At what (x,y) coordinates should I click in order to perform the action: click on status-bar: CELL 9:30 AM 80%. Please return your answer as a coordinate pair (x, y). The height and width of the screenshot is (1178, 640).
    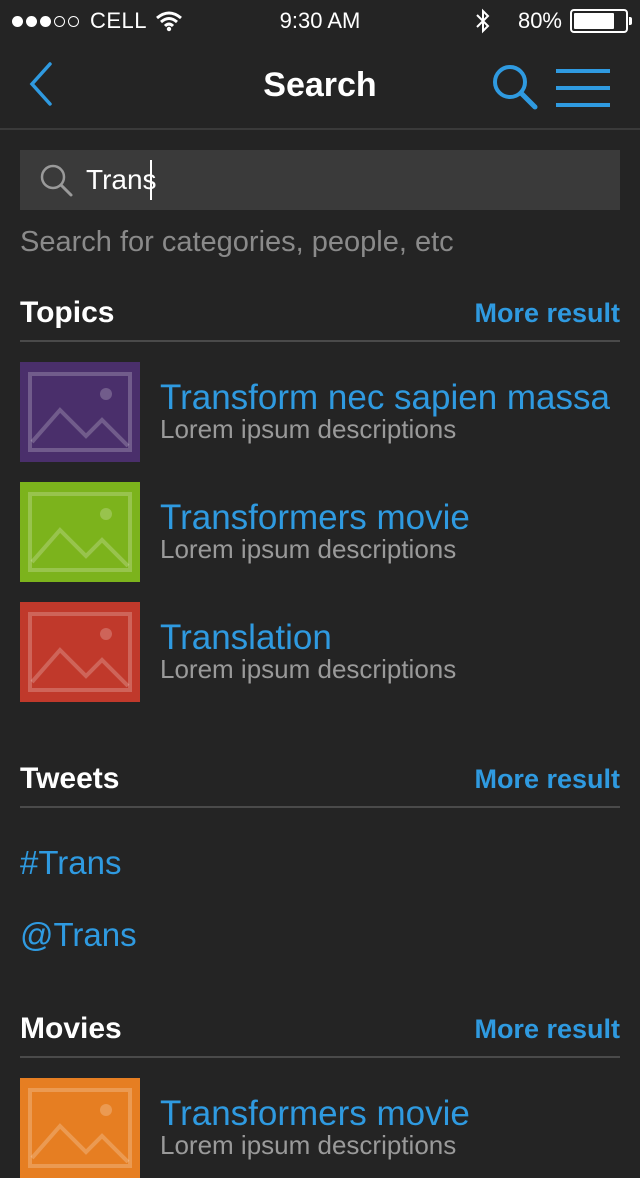
    Looking at the image, I should click on (320, 20).